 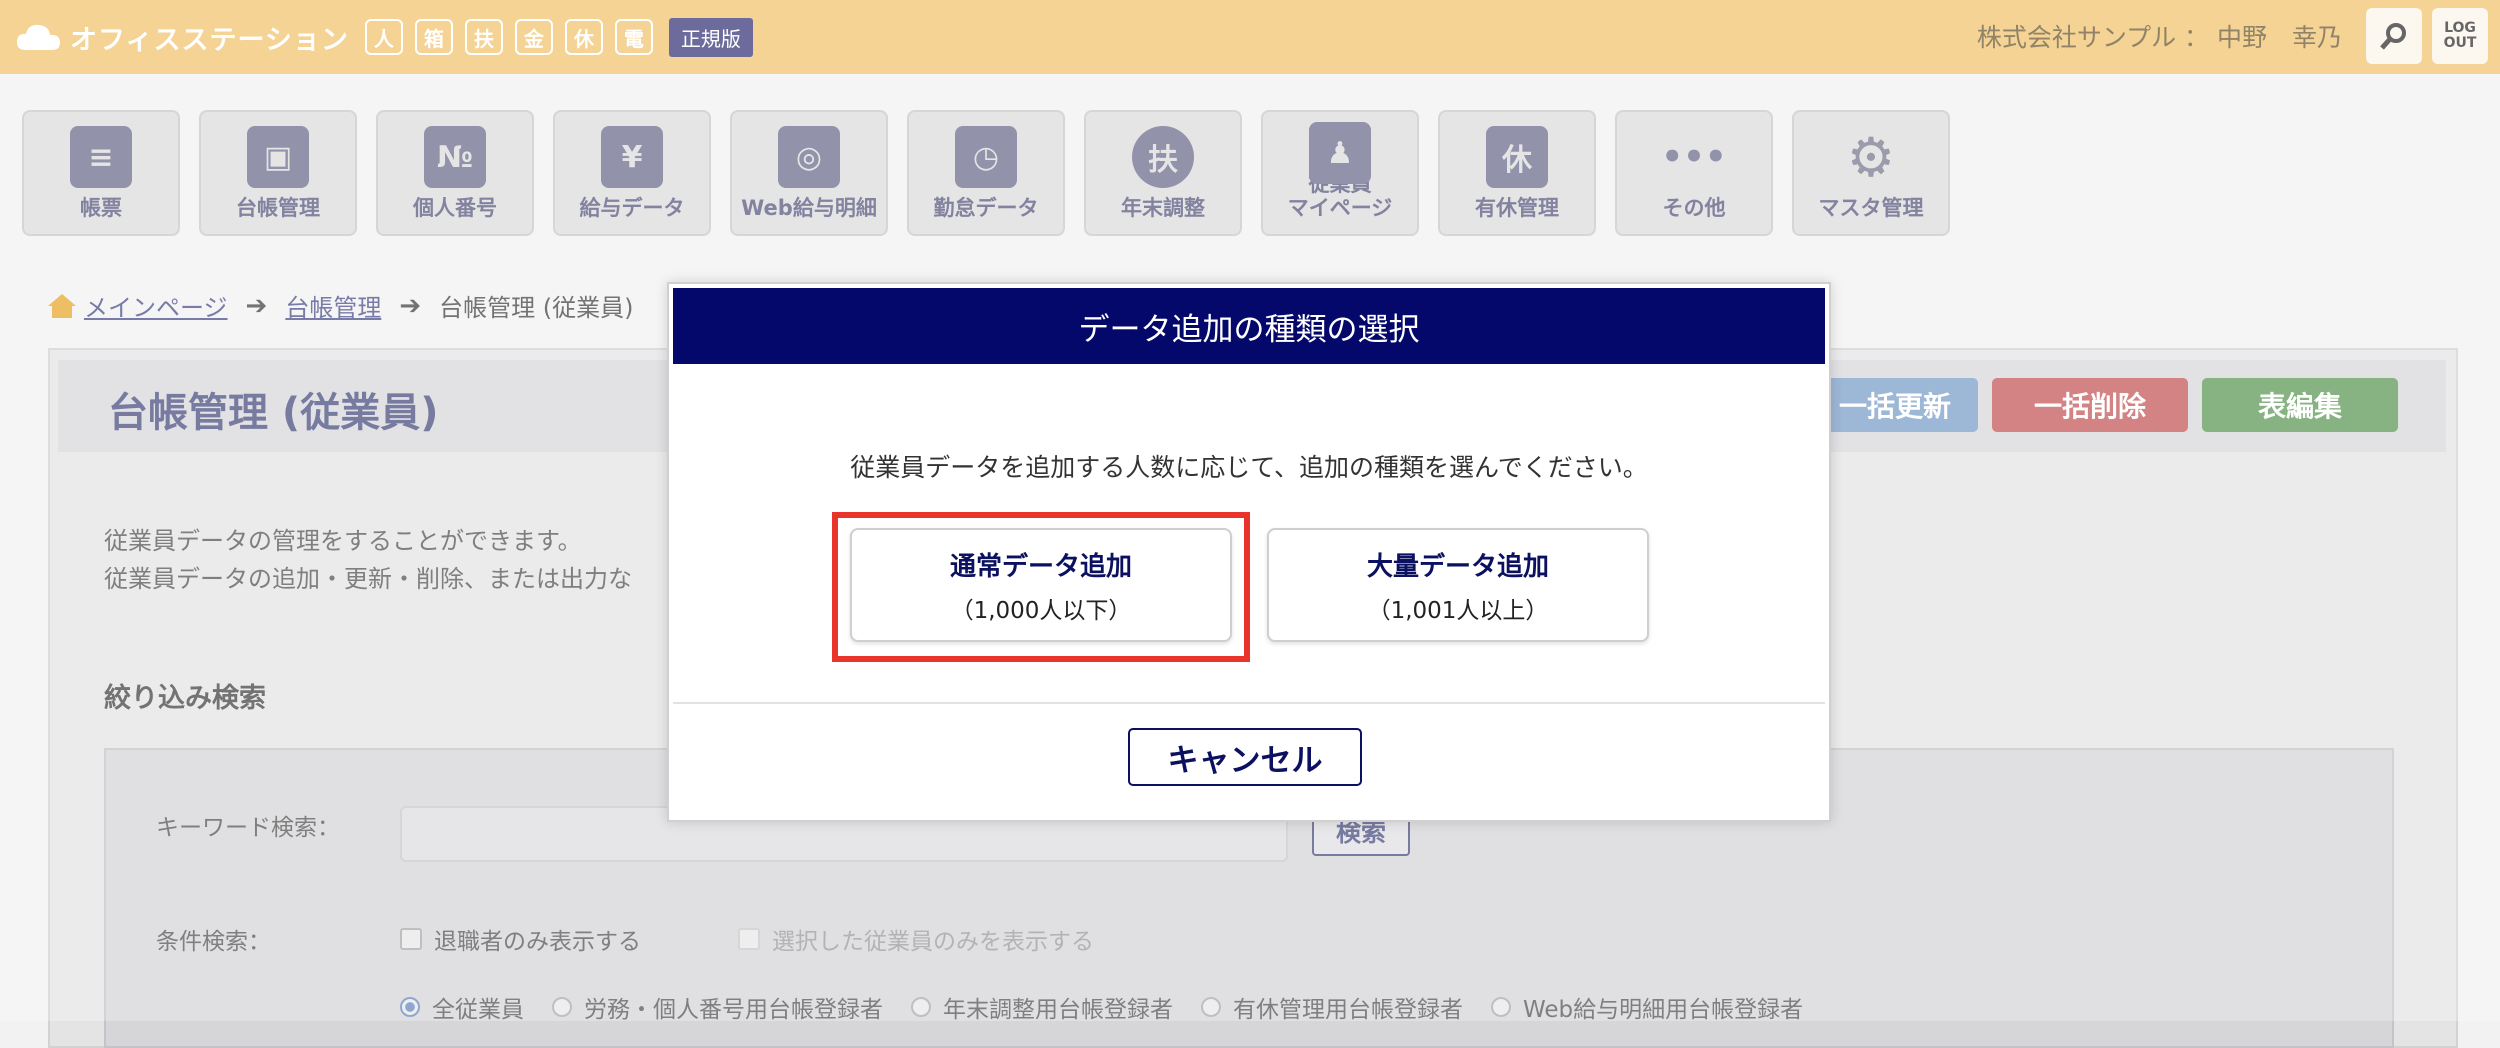 What do you see at coordinates (1245, 757) in the screenshot?
I see `cancel-button: キャンセル` at bounding box center [1245, 757].